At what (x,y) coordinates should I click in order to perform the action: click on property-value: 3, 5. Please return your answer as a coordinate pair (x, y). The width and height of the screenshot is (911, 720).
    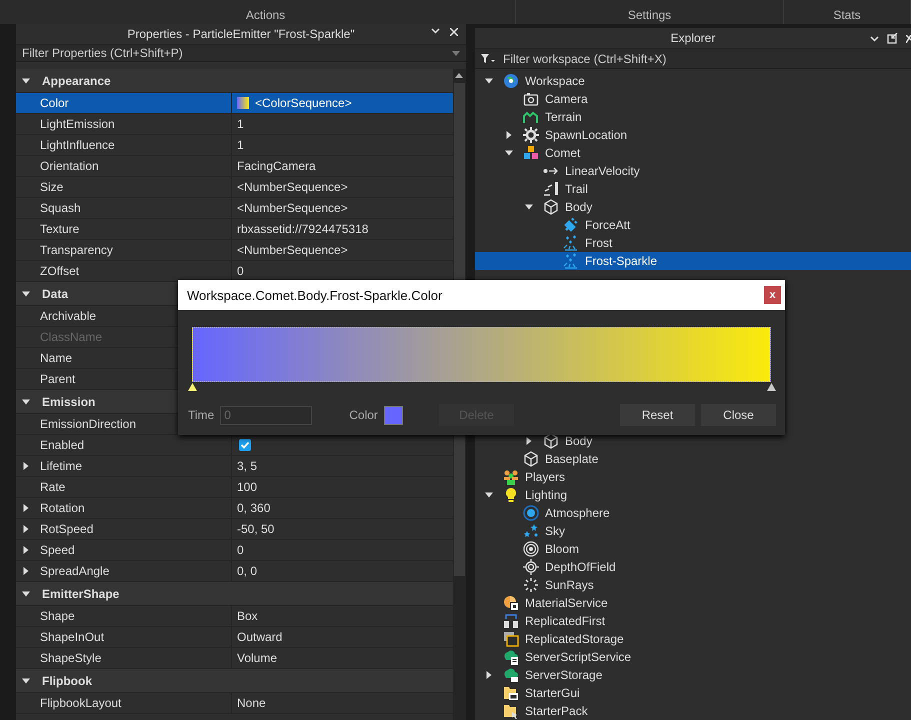
    Looking at the image, I should click on (247, 466).